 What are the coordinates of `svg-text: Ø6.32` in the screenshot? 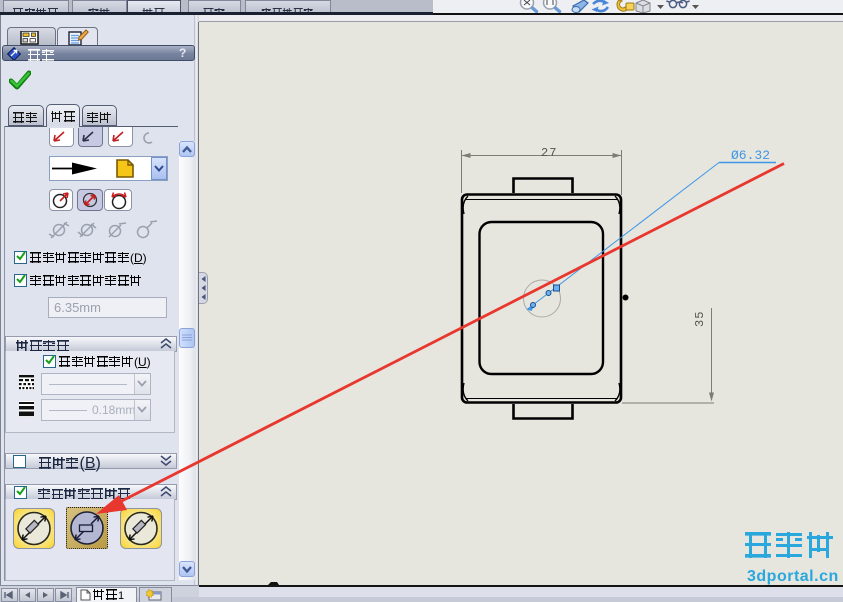 It's located at (750, 155).